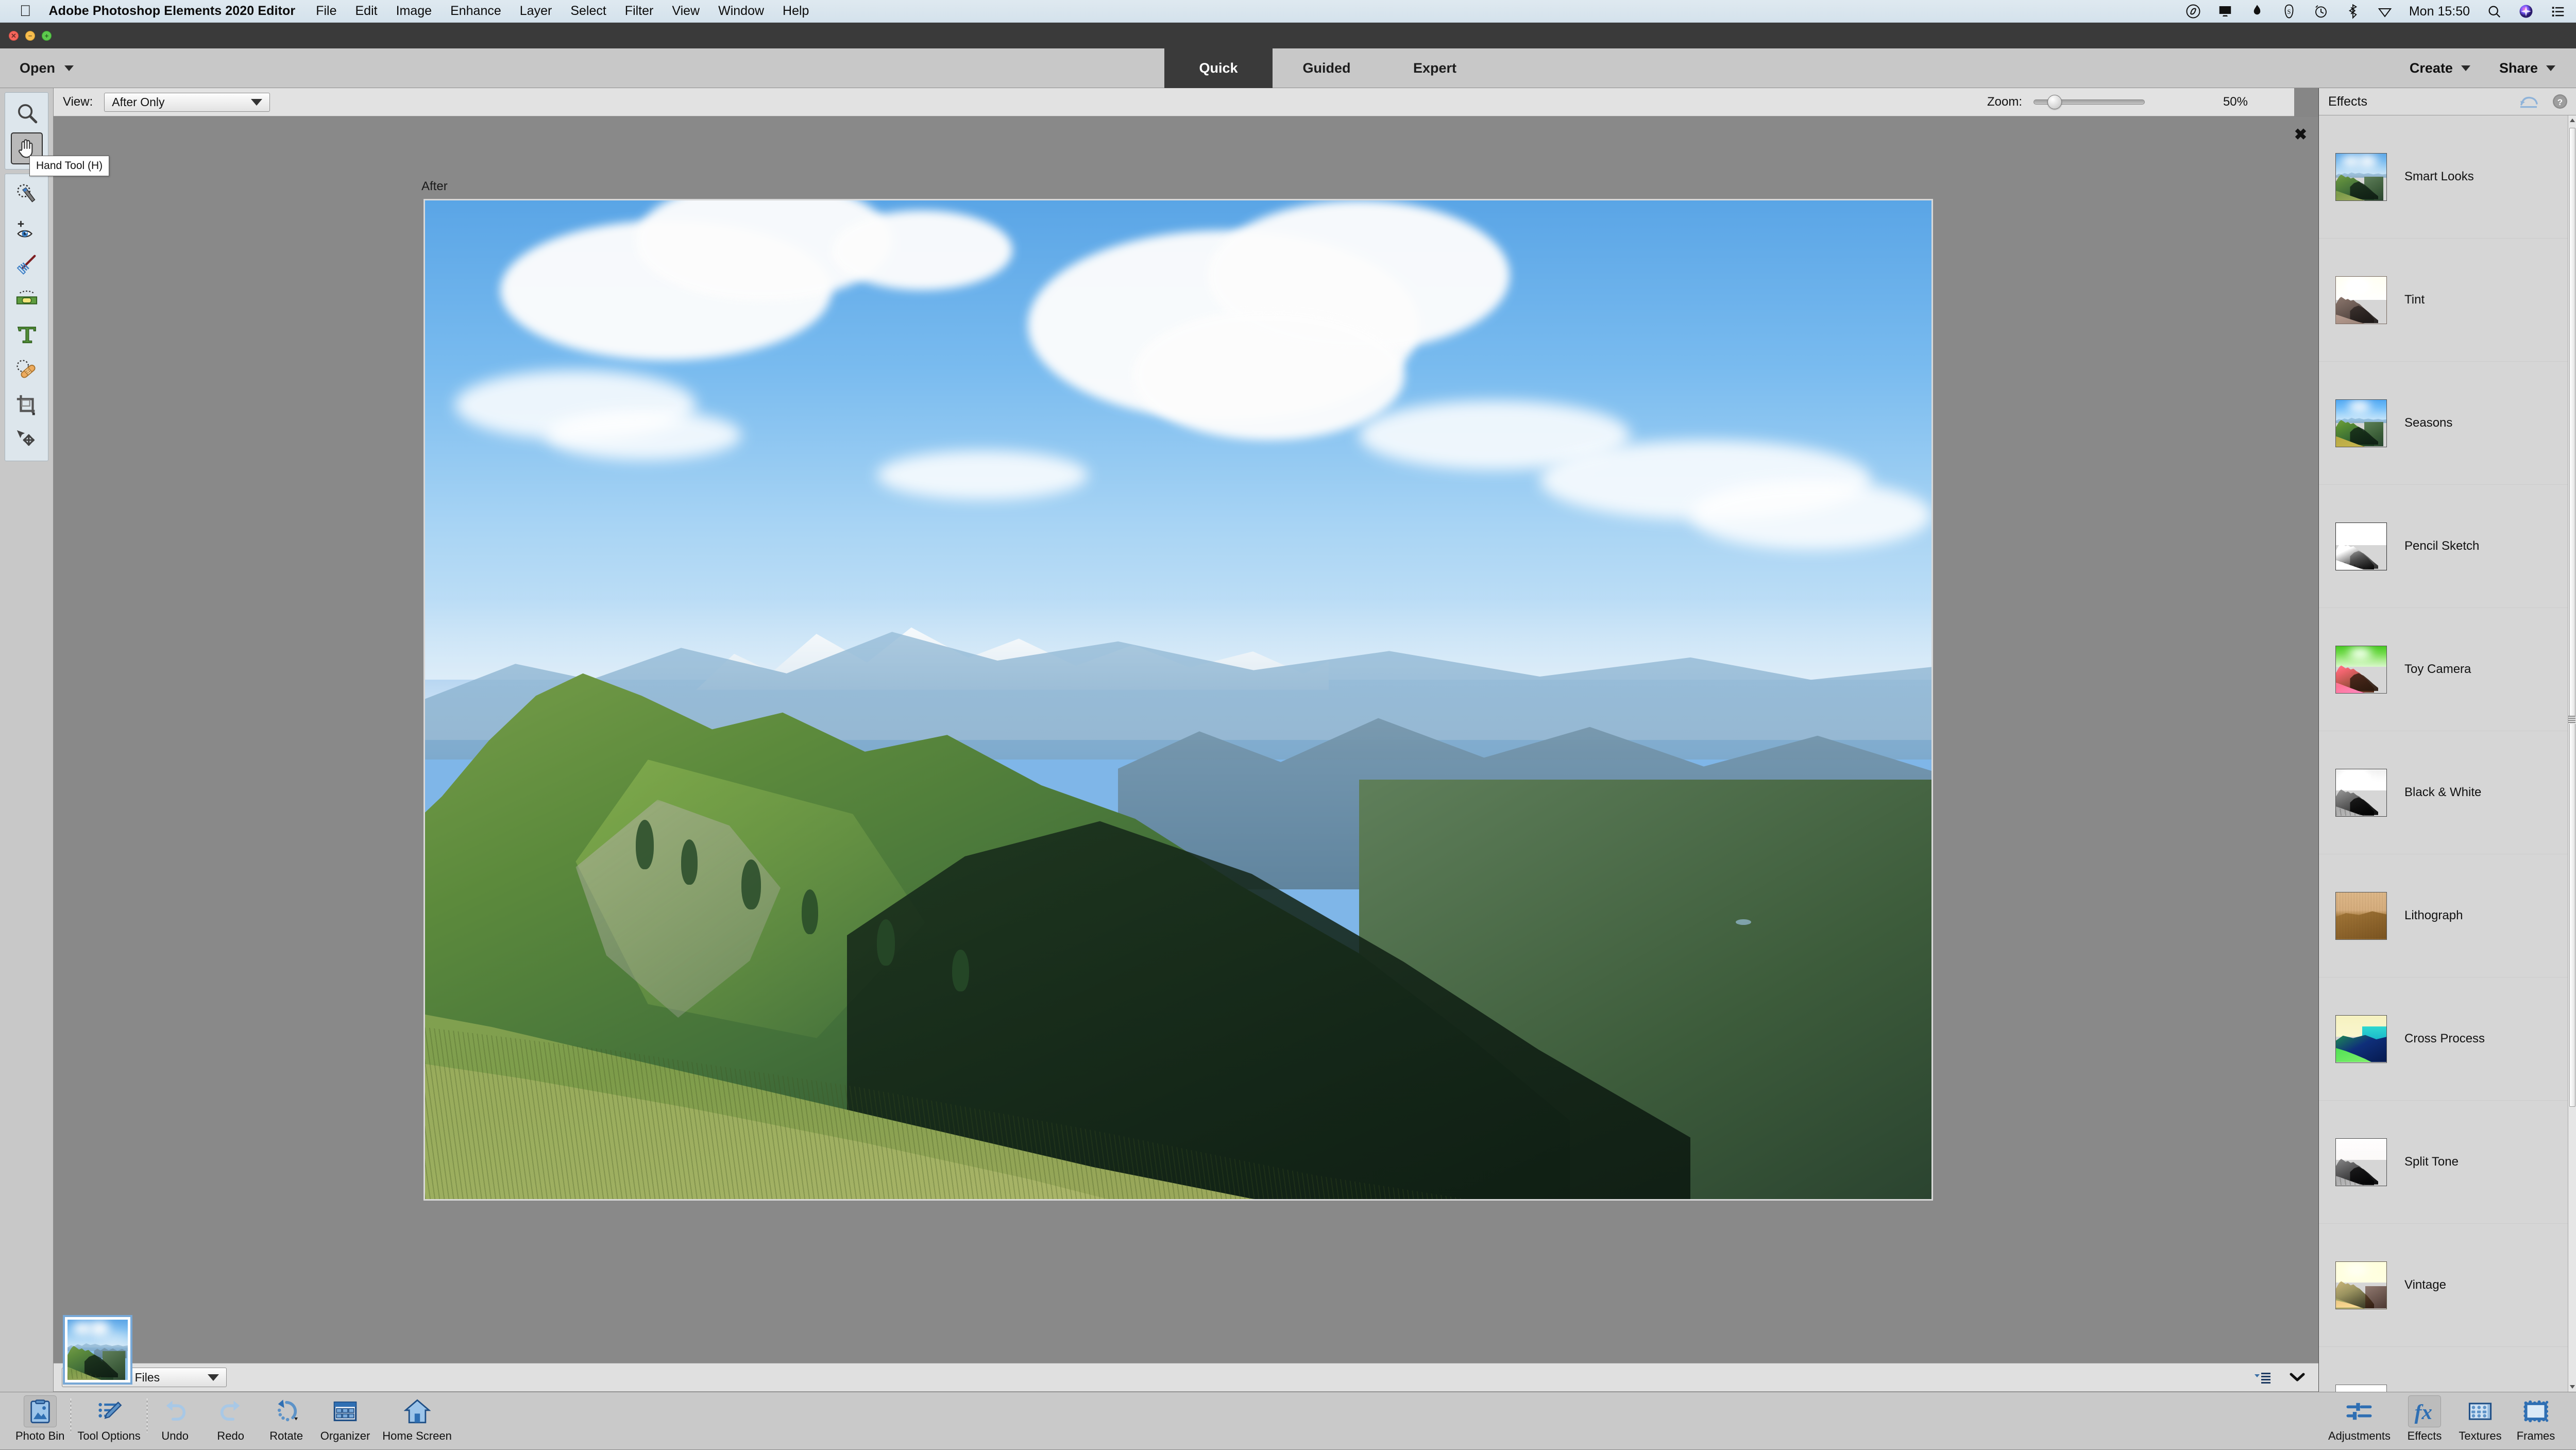 The width and height of the screenshot is (2576, 1450). Describe the element at coordinates (2443, 1039) in the screenshot. I see `effect-item-cross-process: Cross Process` at that location.